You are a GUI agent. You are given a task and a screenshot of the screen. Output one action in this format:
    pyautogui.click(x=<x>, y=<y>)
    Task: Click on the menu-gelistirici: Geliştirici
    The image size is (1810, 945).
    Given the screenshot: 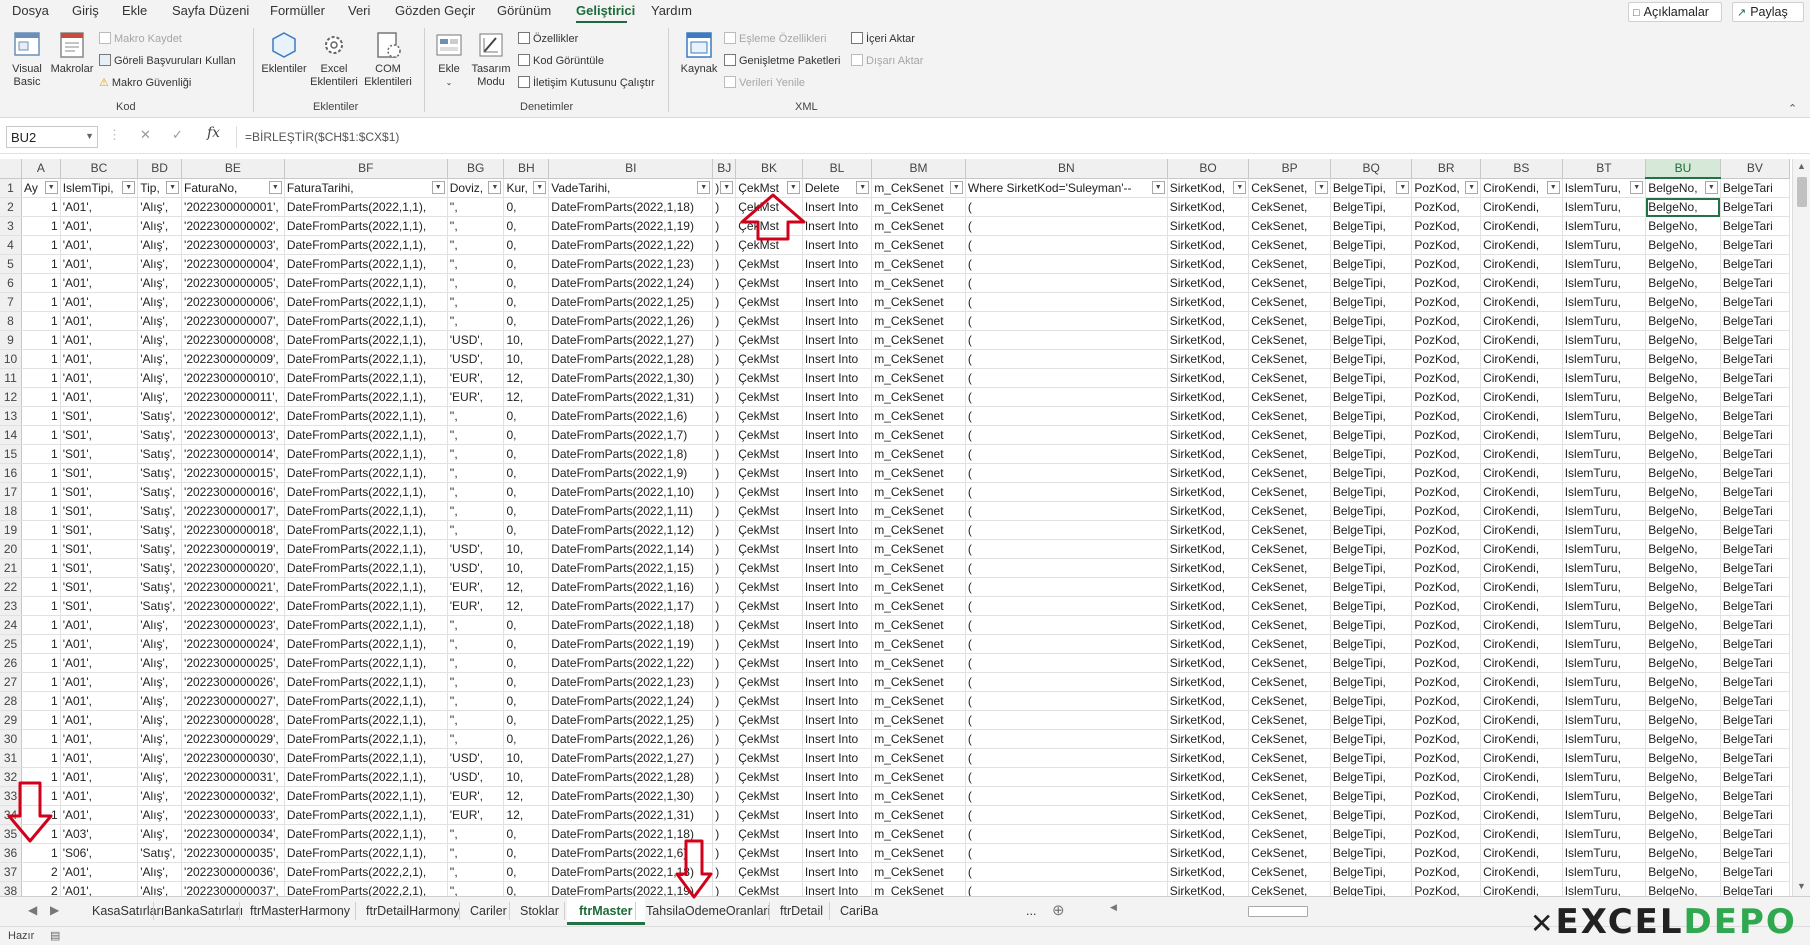 What is the action you would take?
    pyautogui.click(x=605, y=10)
    